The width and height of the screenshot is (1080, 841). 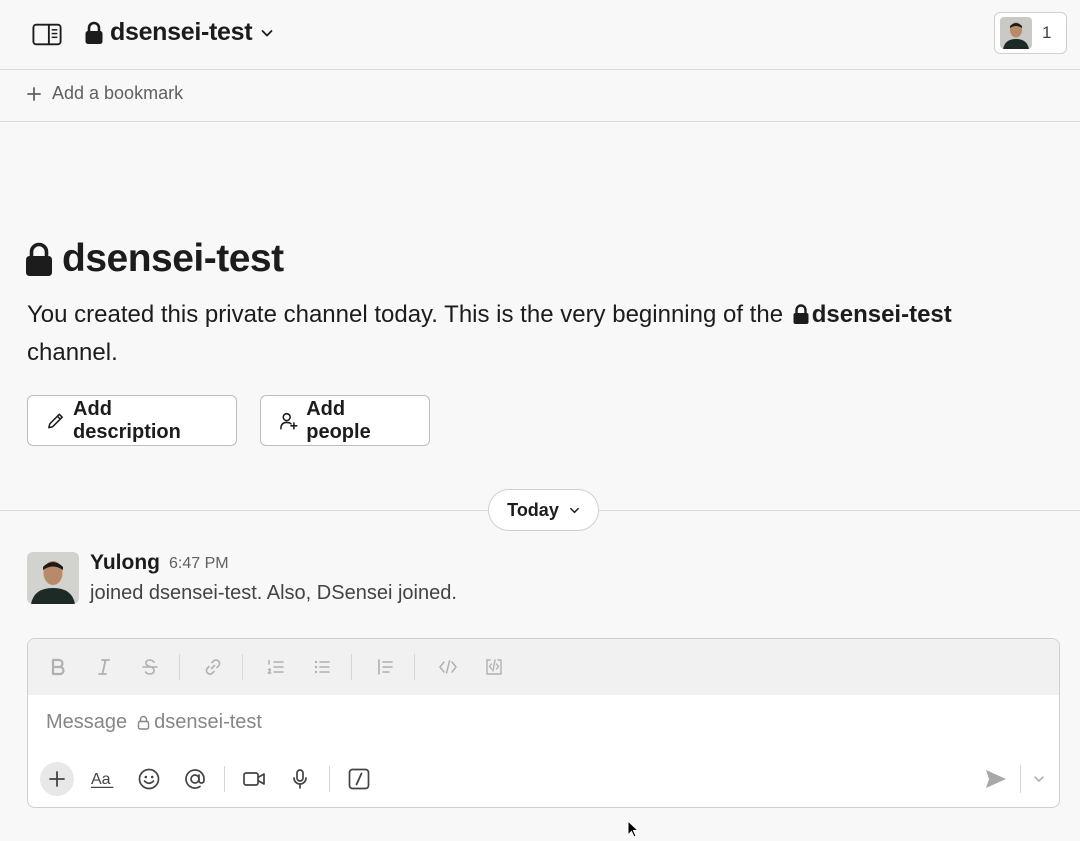 I want to click on member-count: 1, so click(x=1047, y=32).